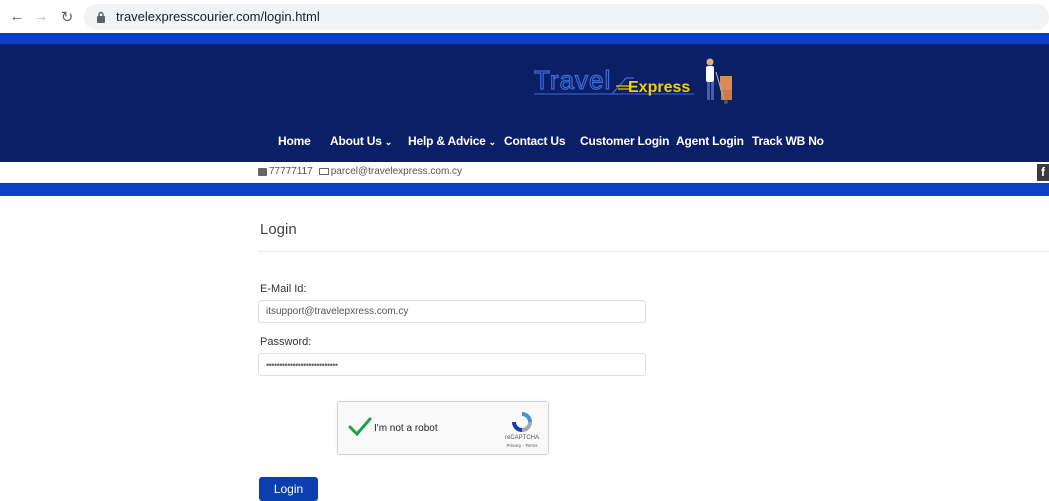 The height and width of the screenshot is (501, 1049). I want to click on email-address: parcel@travelexpress.com.cy, so click(396, 171).